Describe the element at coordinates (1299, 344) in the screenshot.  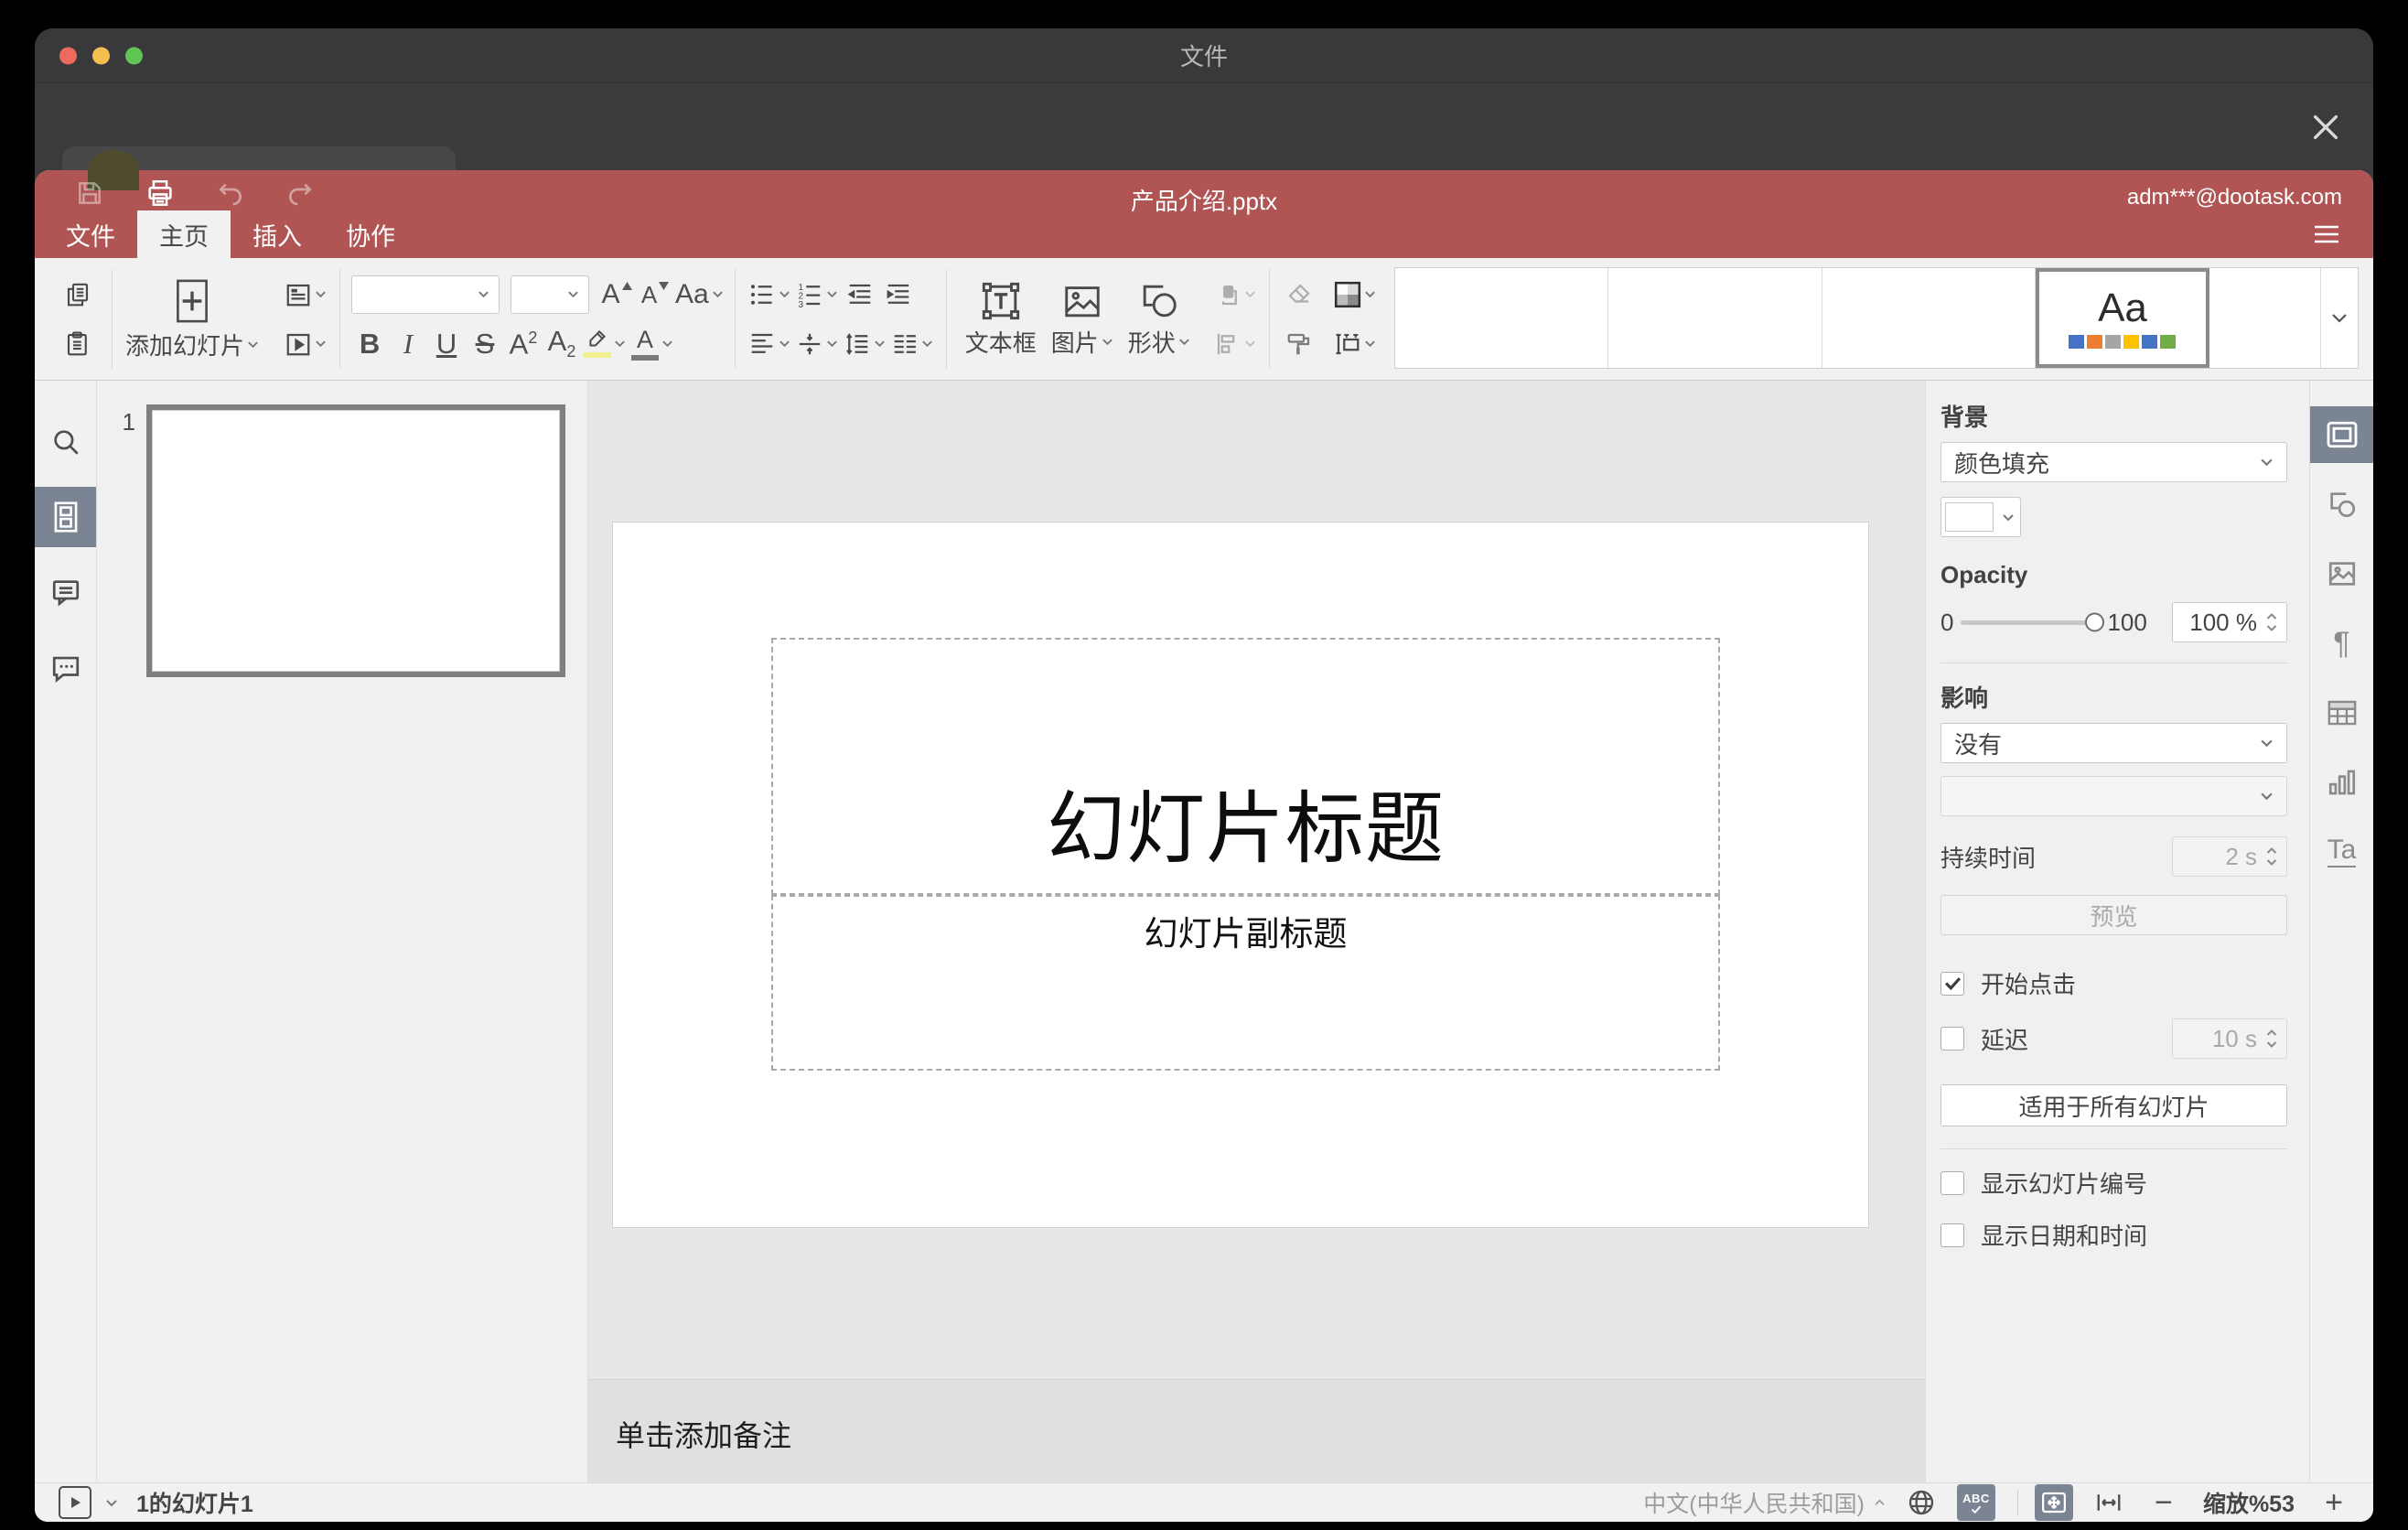
I see `copy-style-button` at that location.